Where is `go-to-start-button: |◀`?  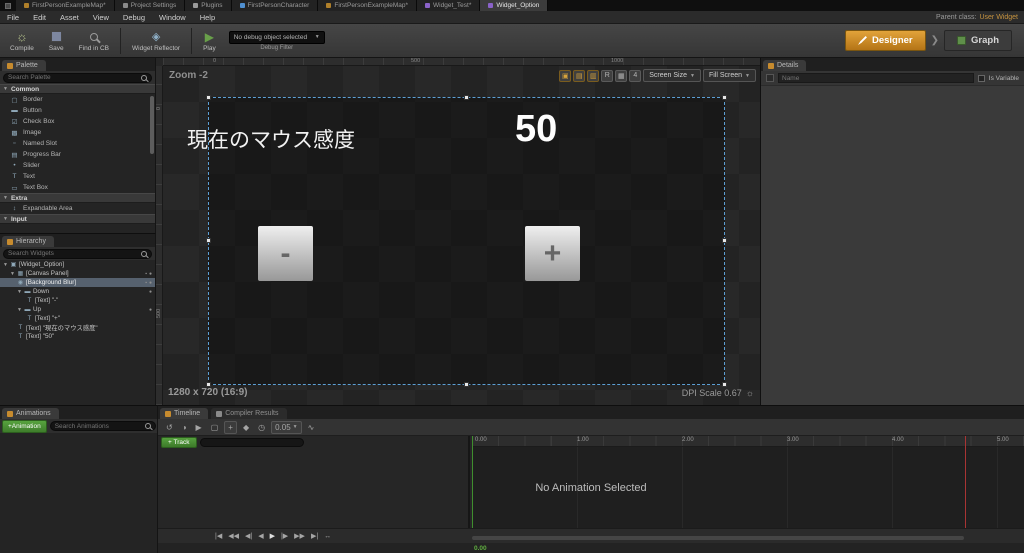
go-to-start-button: |◀ is located at coordinates (218, 536).